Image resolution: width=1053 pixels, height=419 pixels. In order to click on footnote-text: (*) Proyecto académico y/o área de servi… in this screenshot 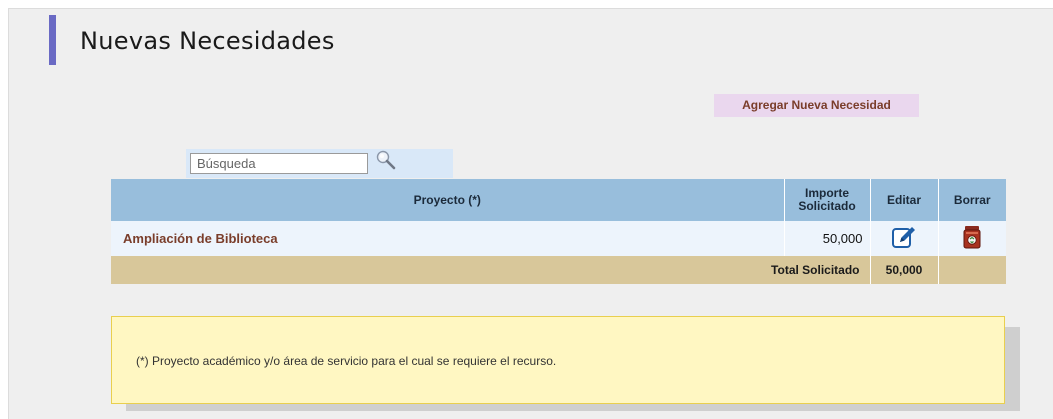, I will do `click(346, 361)`.